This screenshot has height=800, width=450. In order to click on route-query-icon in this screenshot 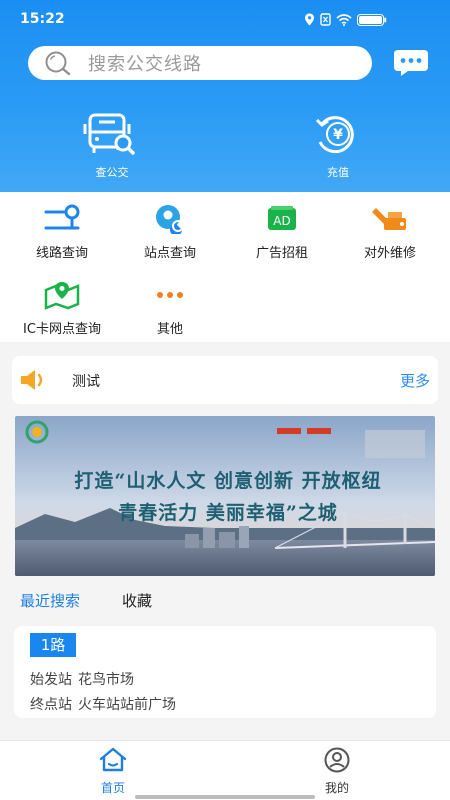, I will do `click(62, 217)`.